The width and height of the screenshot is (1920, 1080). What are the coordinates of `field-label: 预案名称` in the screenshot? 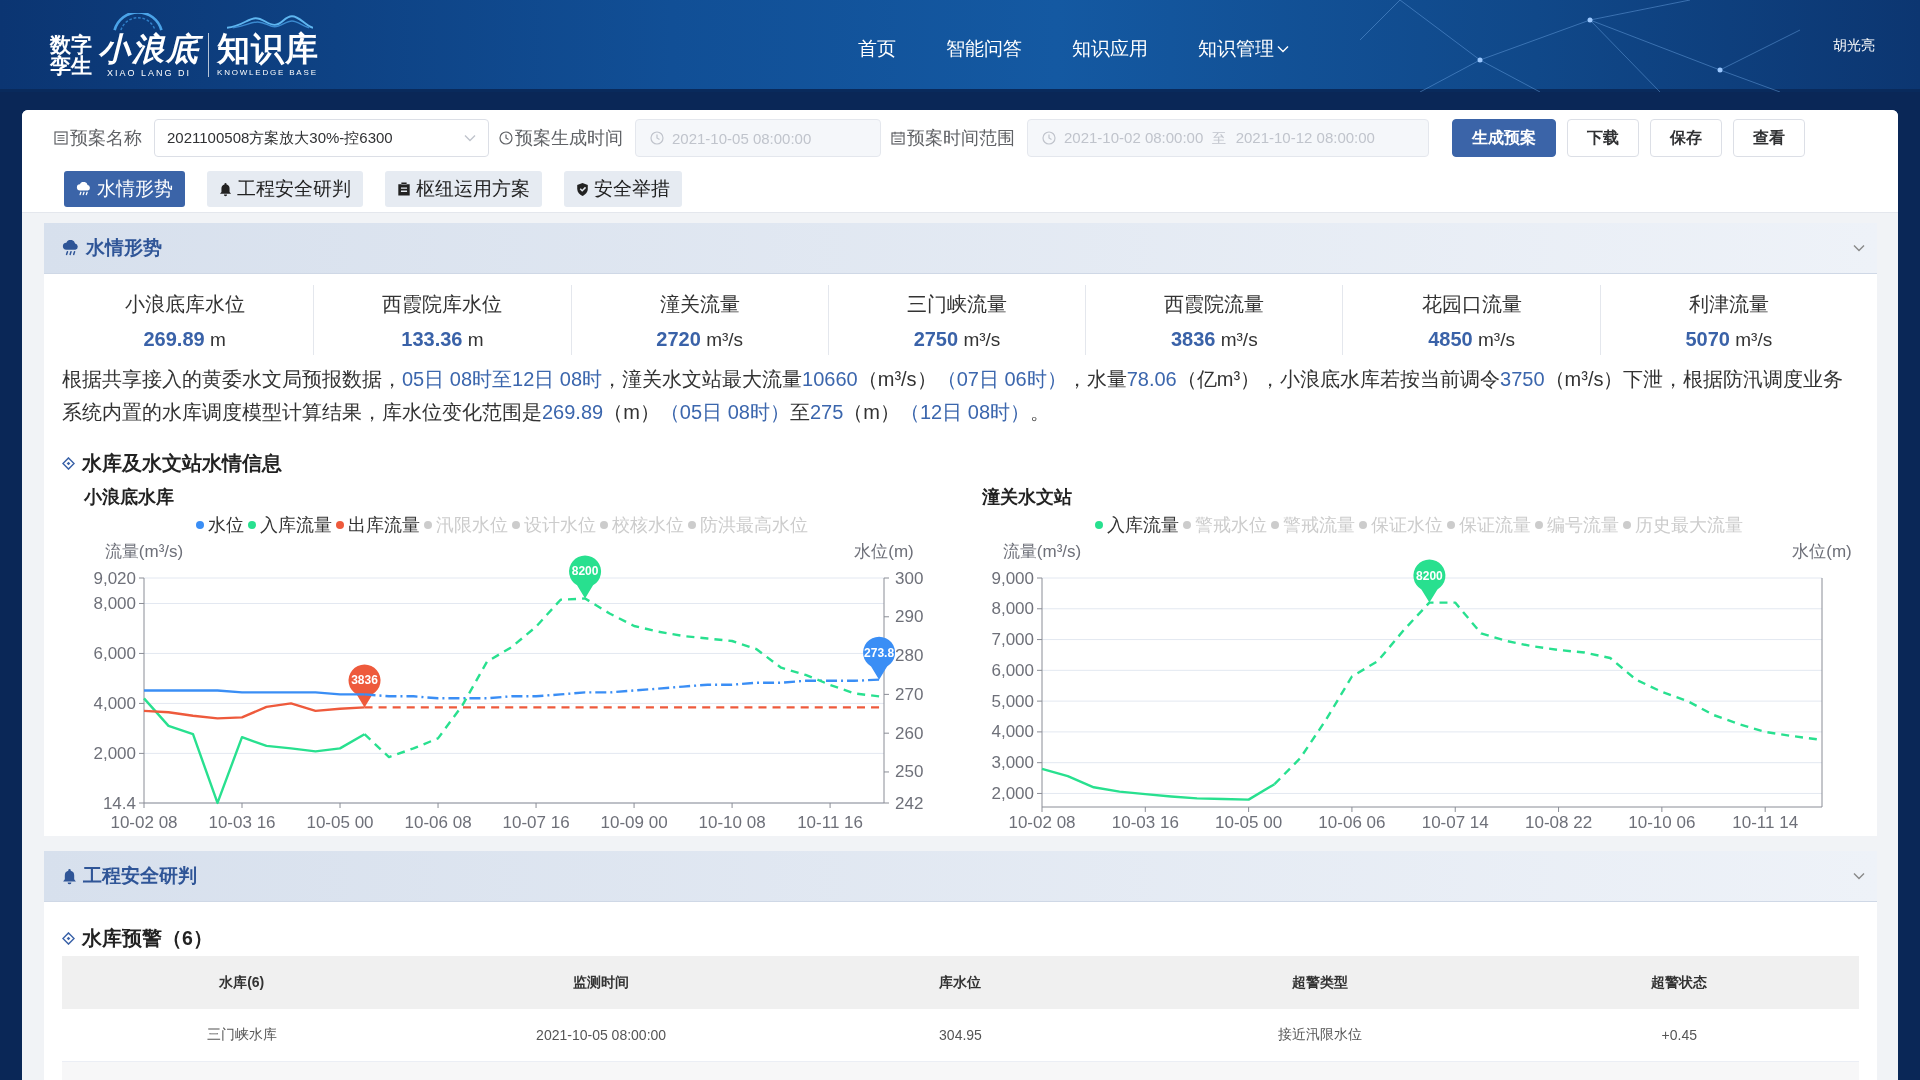 It's located at (106, 138).